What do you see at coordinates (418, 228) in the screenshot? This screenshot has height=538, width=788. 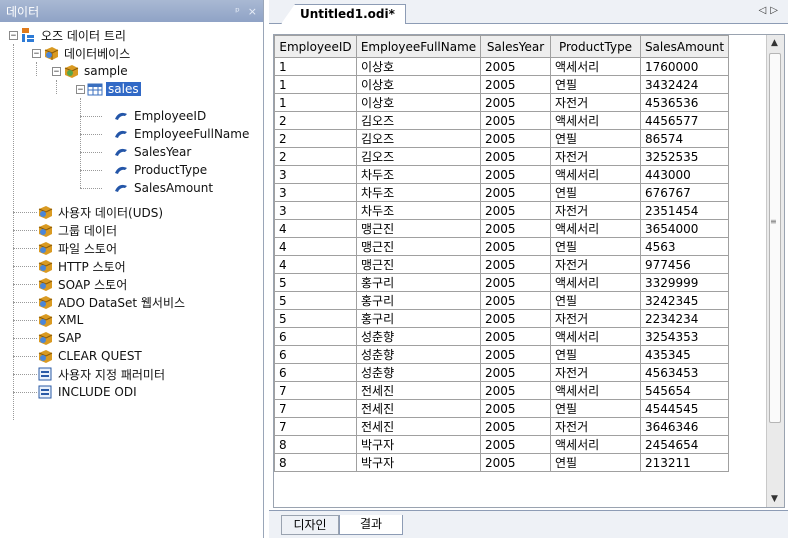 I see `table-cell: 맹근진` at bounding box center [418, 228].